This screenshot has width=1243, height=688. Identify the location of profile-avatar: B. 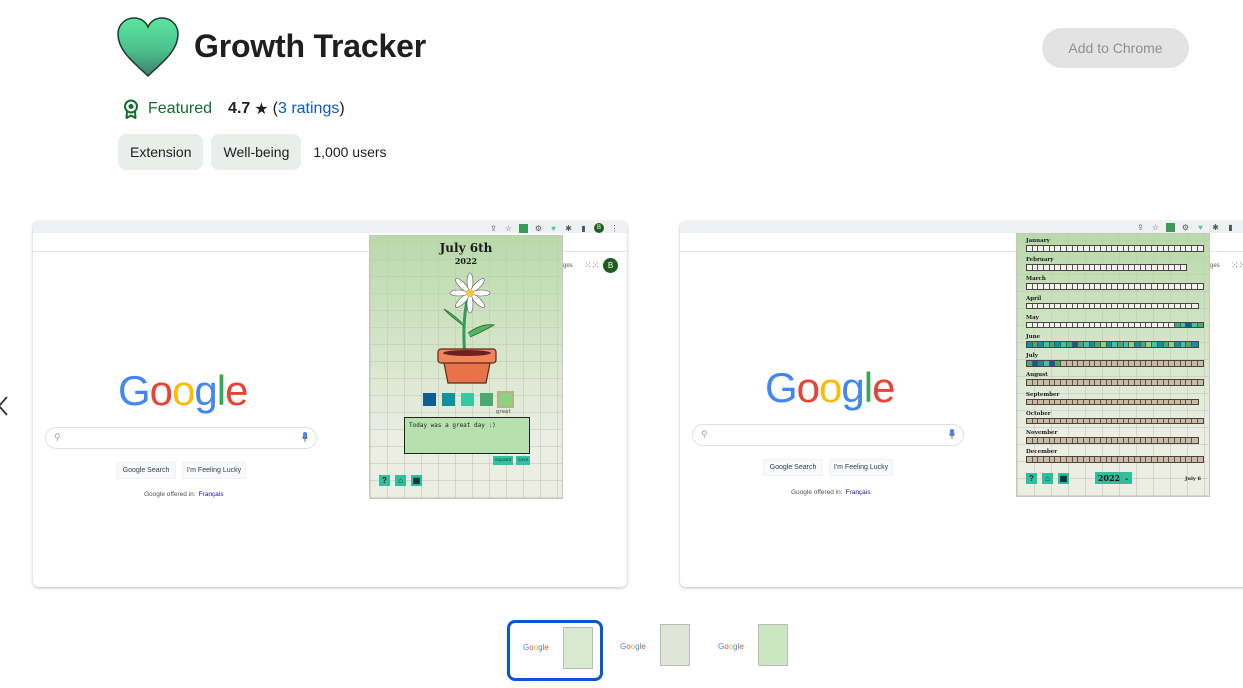
(599, 228).